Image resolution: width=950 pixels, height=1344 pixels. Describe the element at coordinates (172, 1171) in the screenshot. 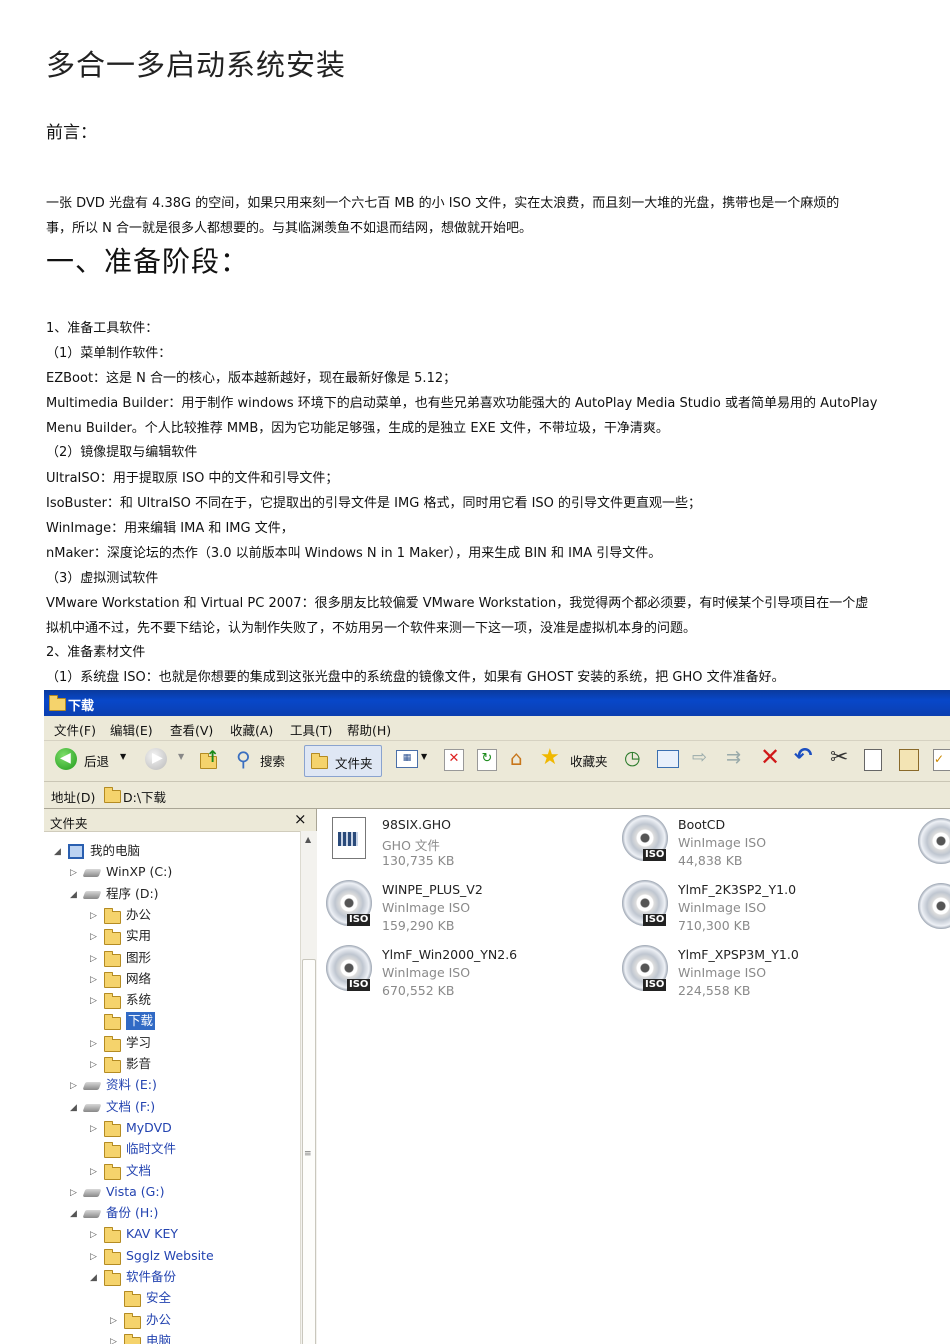

I see `tree-item: ▷ 文档` at that location.